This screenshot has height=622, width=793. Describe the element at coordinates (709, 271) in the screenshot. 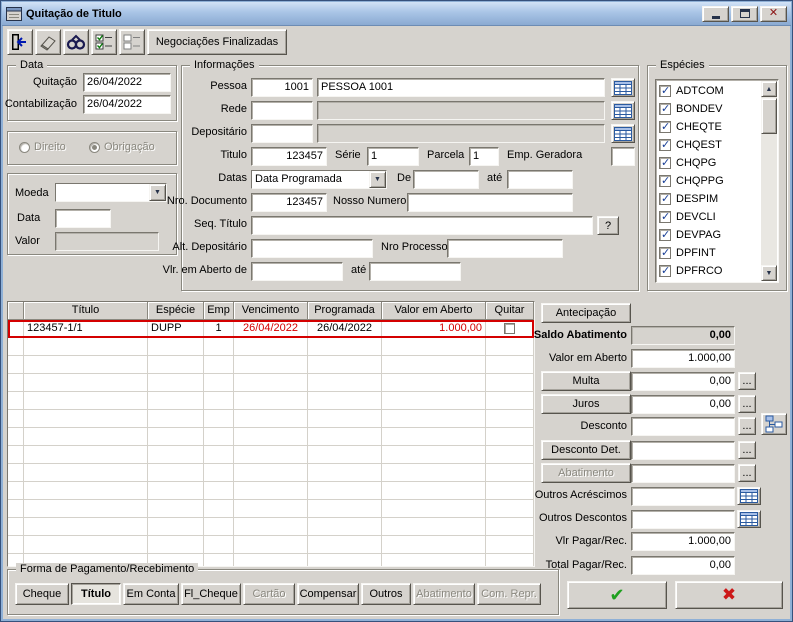

I see `especie-item: DPFRCO` at that location.